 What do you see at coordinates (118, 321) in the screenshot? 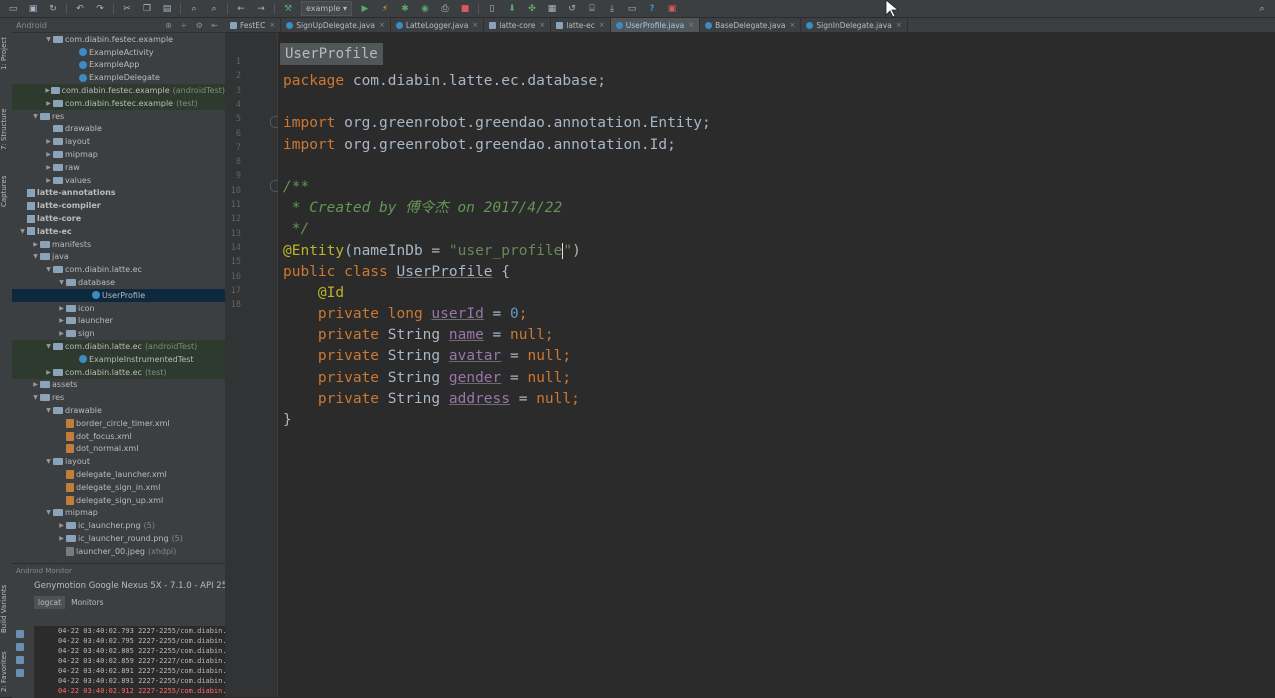
I see `tree-item: ▶ launcher` at bounding box center [118, 321].